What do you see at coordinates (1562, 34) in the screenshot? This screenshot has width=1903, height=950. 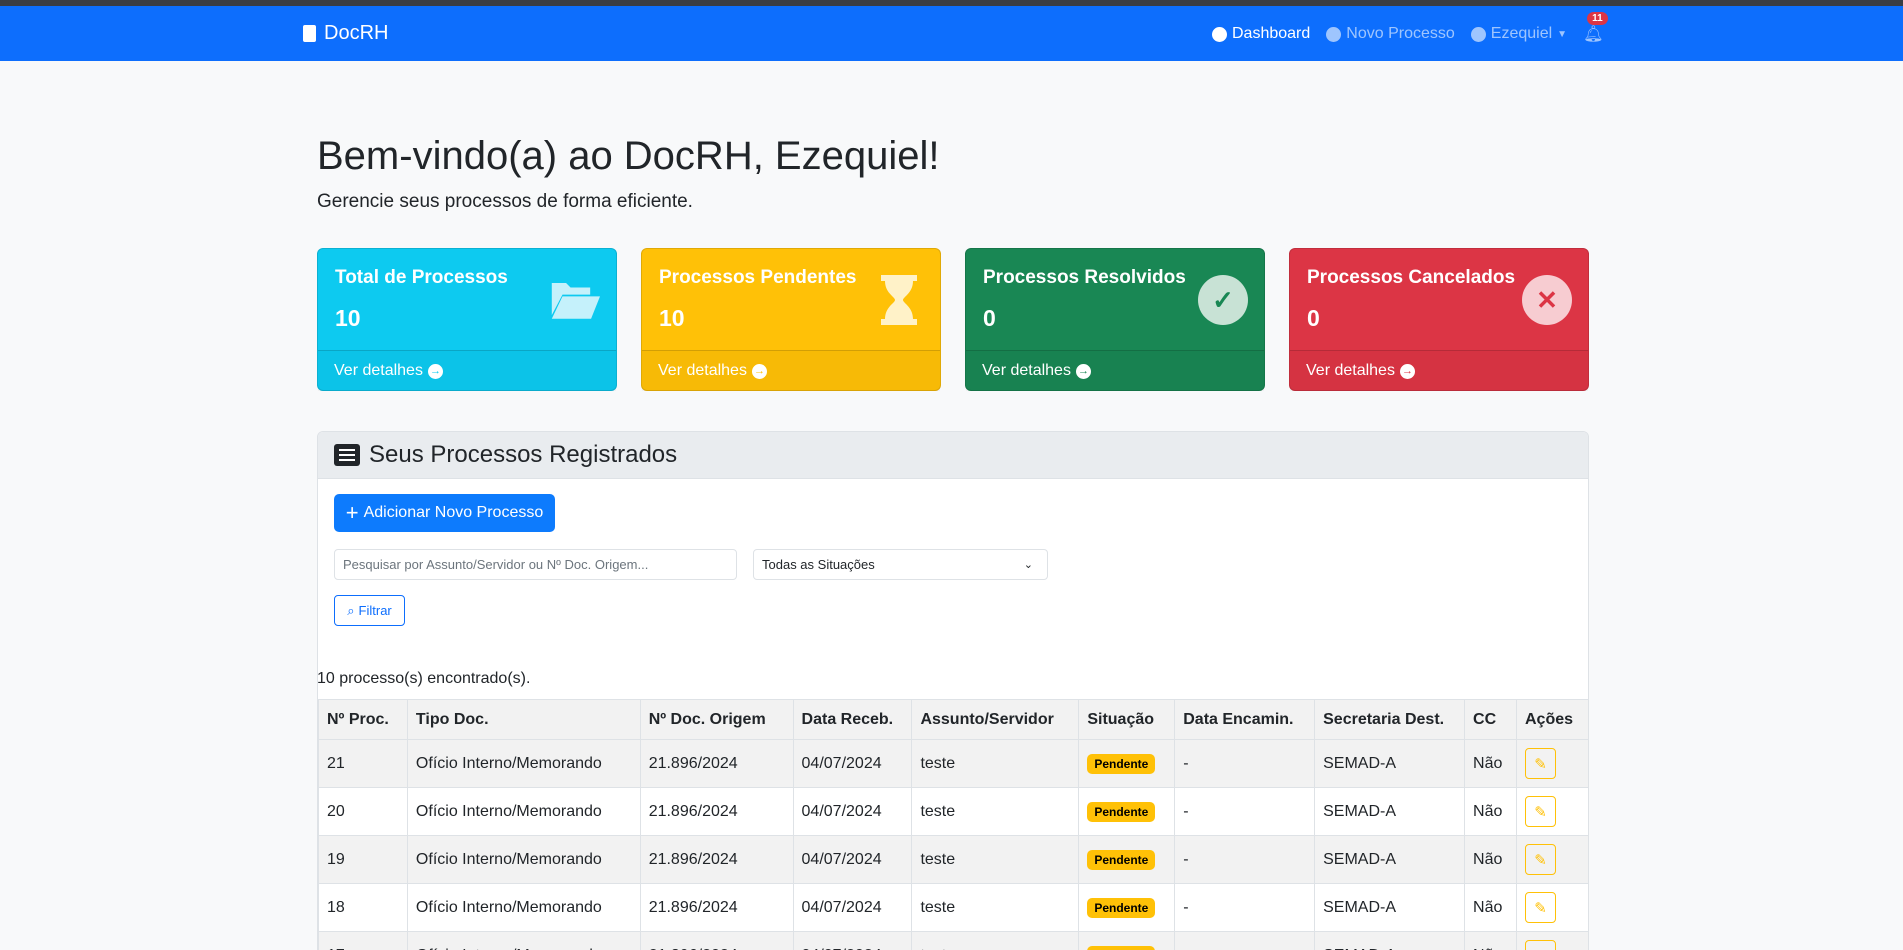 I see `caret-down-icon: ▼` at bounding box center [1562, 34].